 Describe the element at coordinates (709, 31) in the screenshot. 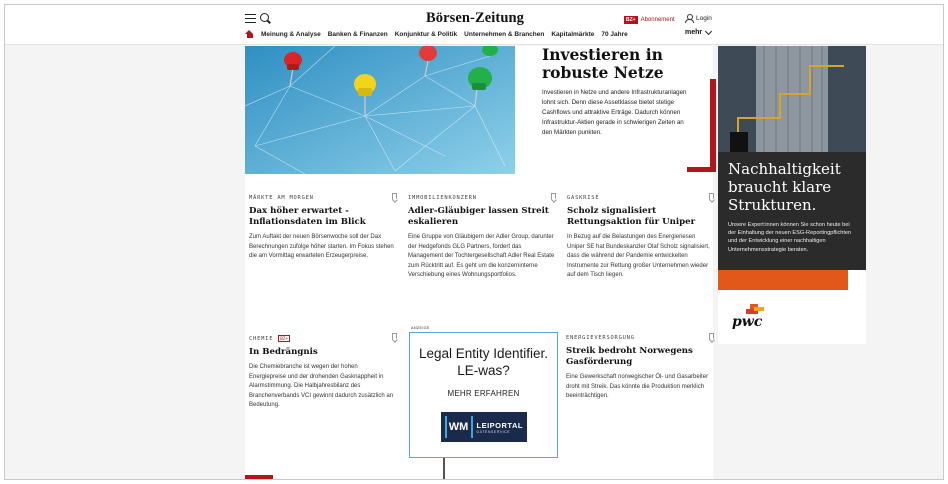

I see `chevron-down-icon` at that location.